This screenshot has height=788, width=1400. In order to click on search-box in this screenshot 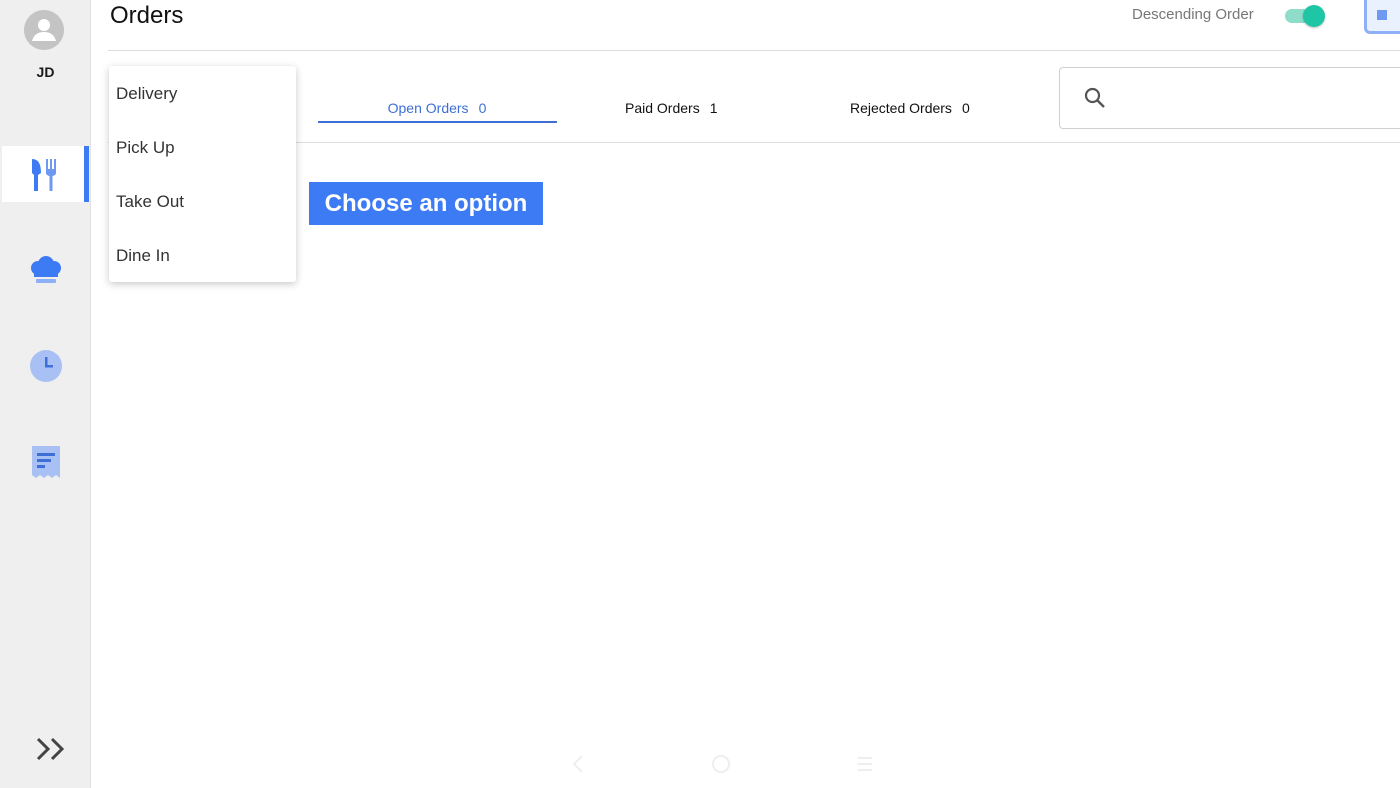, I will do `click(1229, 98)`.